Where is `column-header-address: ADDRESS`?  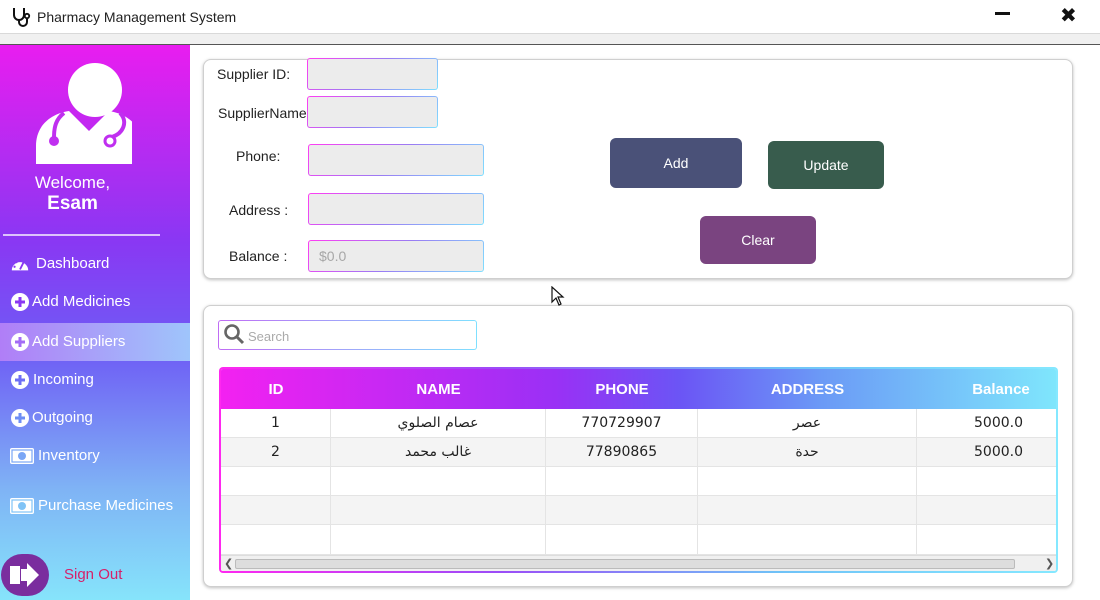 column-header-address: ADDRESS is located at coordinates (807, 389).